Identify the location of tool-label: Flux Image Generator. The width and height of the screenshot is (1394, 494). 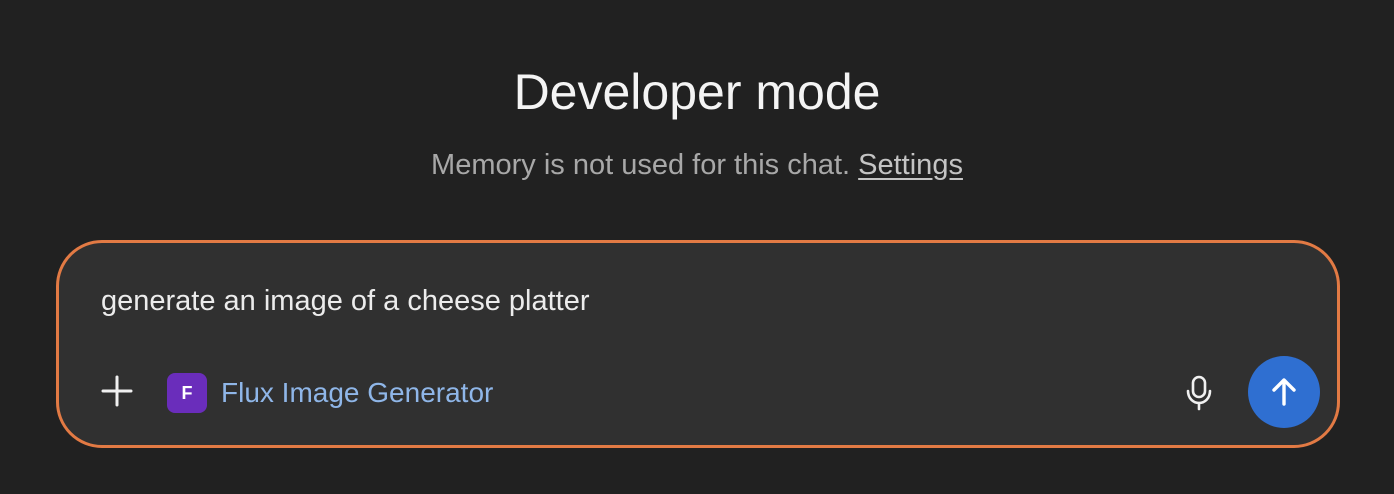
(357, 392).